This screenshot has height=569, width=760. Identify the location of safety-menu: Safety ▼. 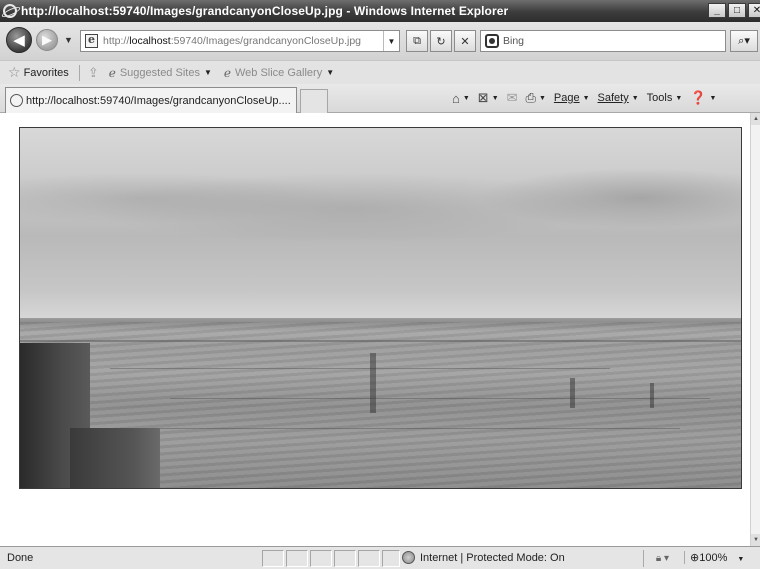
(618, 98).